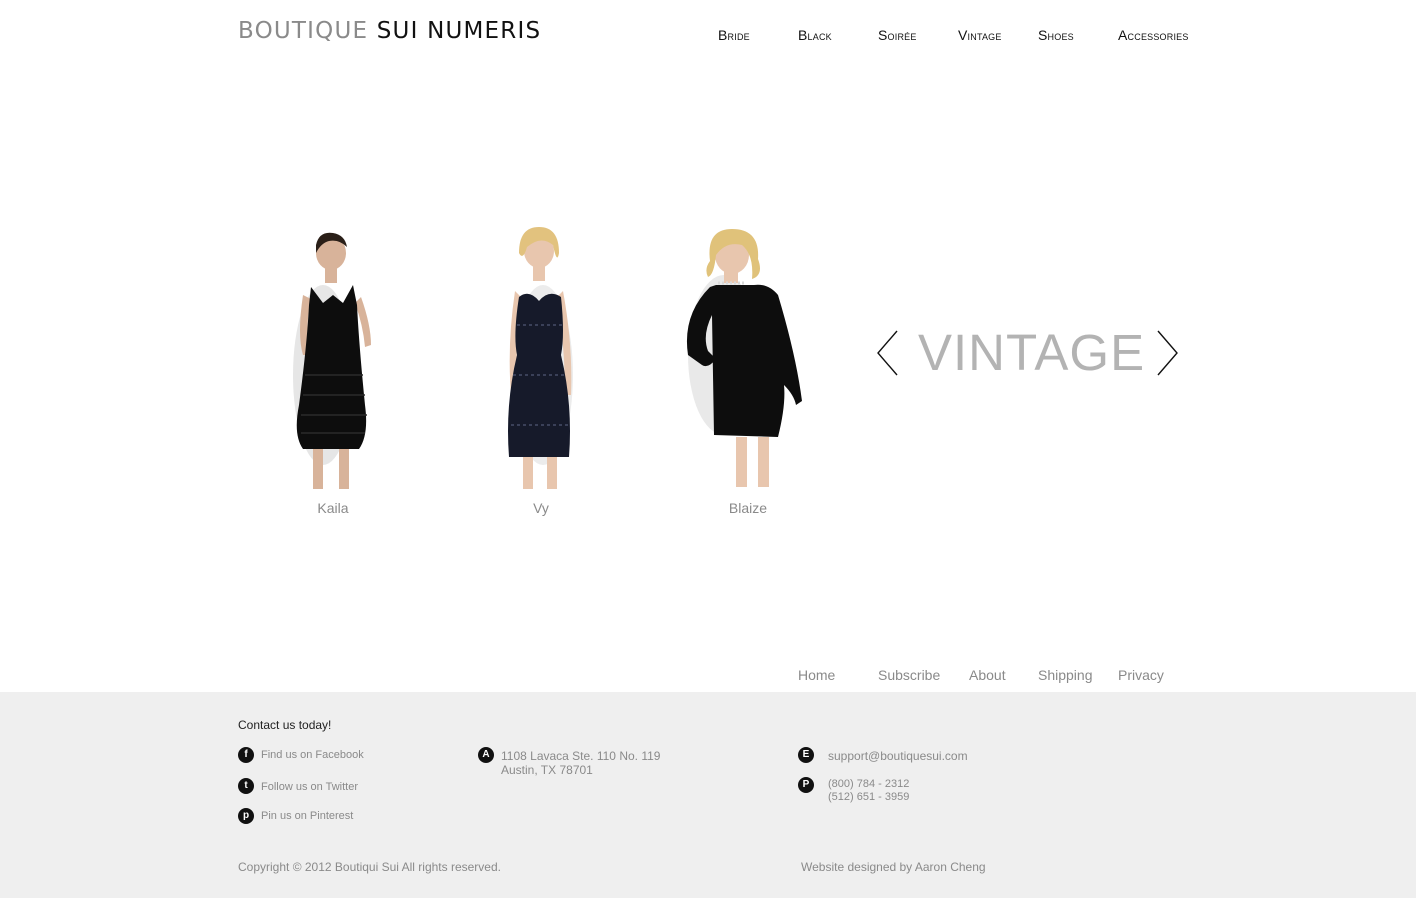 This screenshot has height=898, width=1416. I want to click on footer-link-home: Home, so click(816, 675).